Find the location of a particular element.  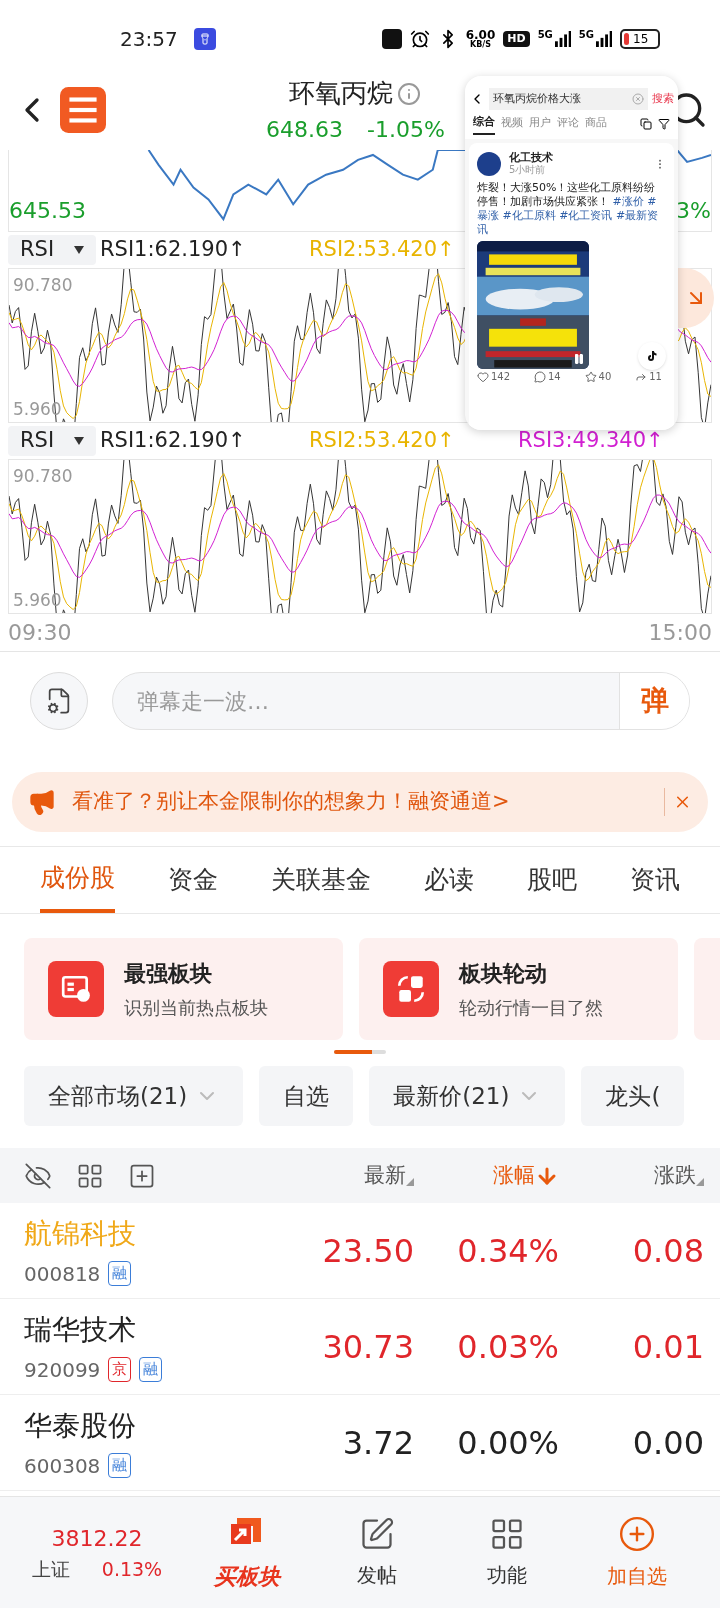

stat-count: 142 is located at coordinates (501, 376).